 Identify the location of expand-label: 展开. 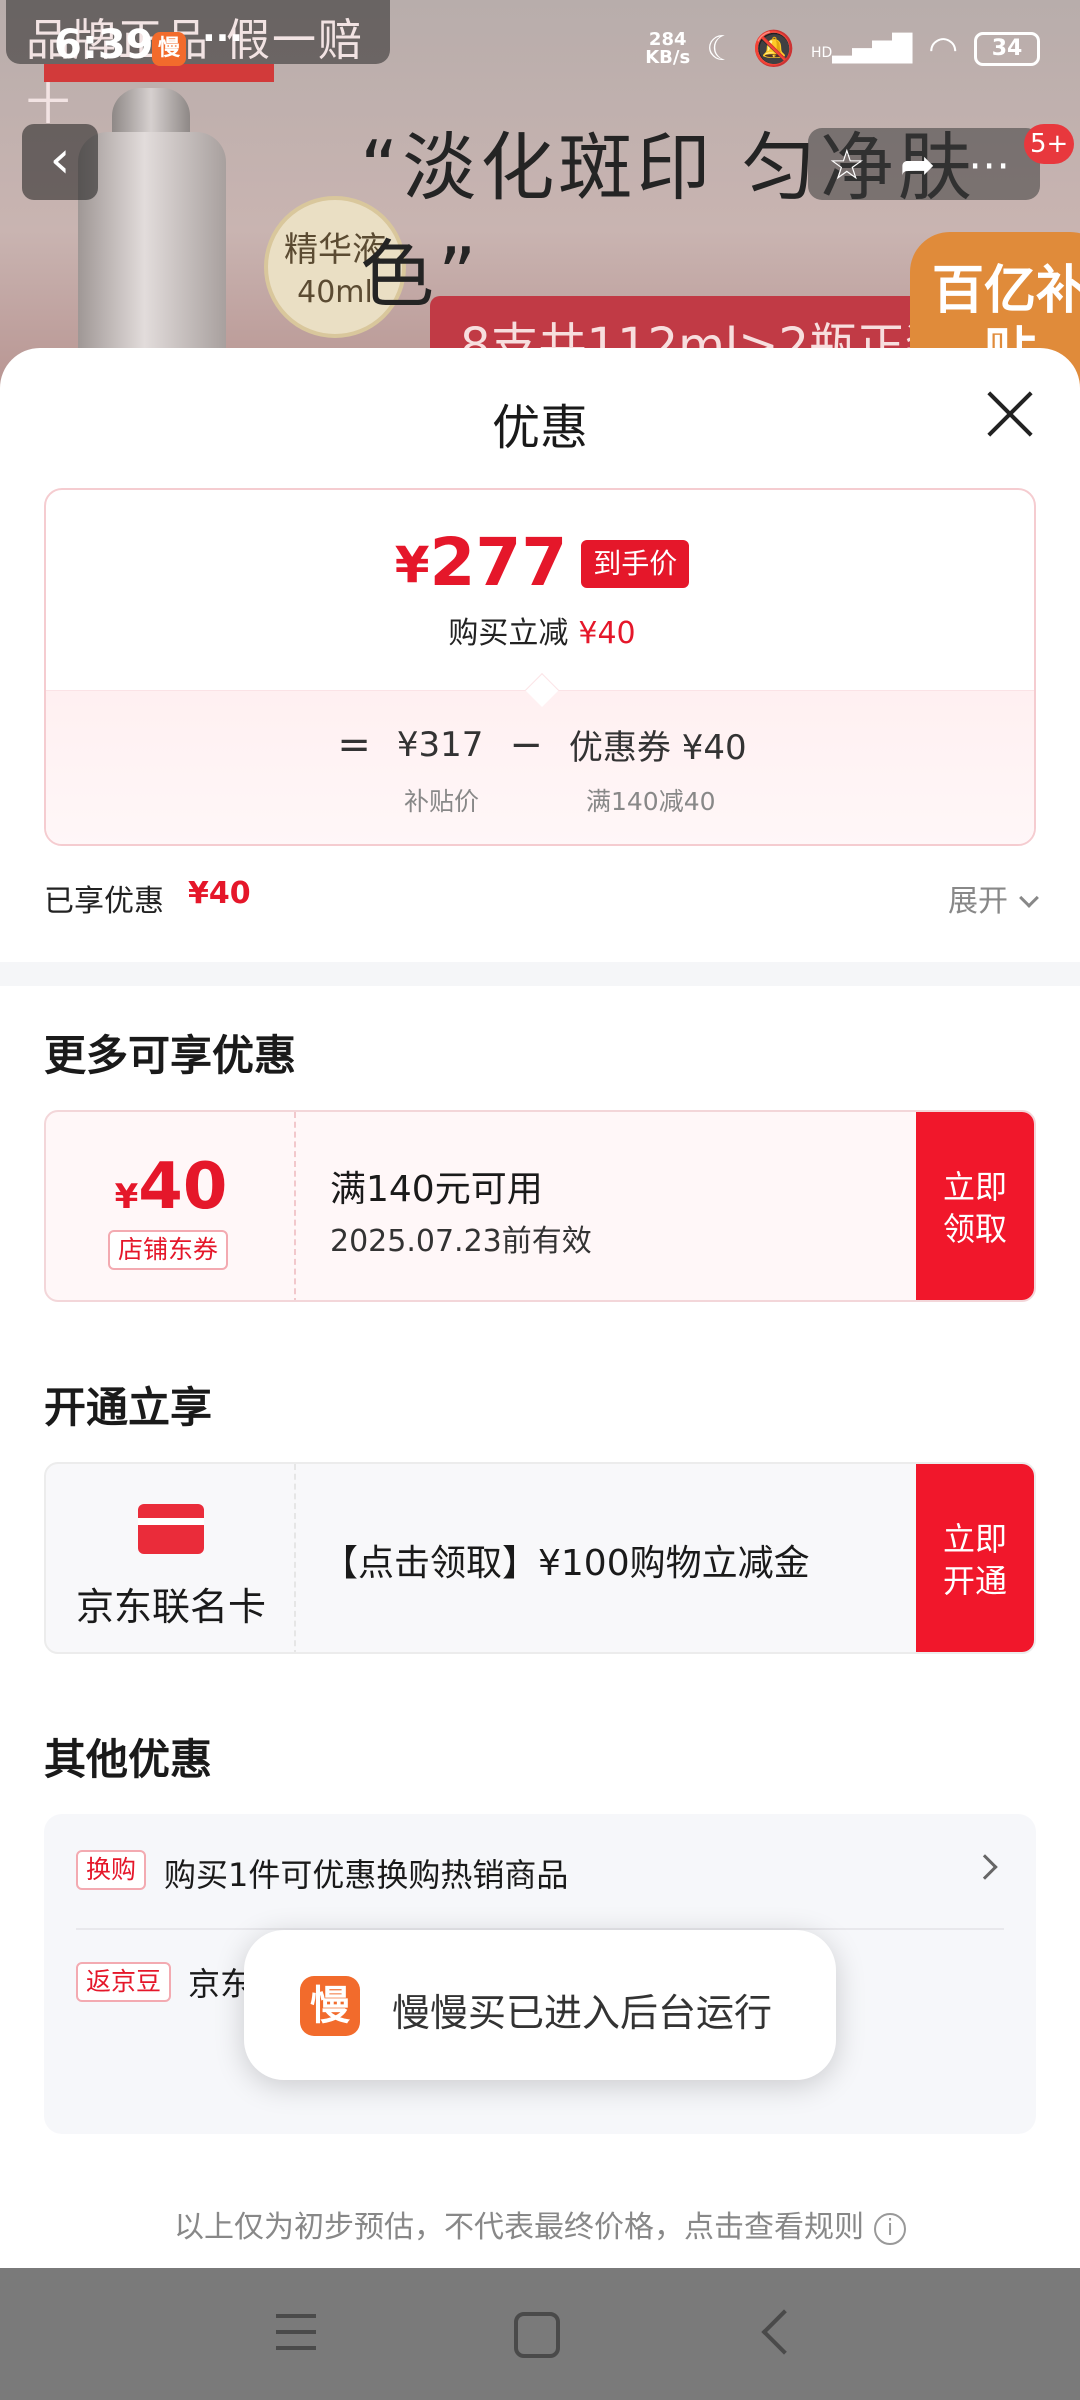
(978, 901).